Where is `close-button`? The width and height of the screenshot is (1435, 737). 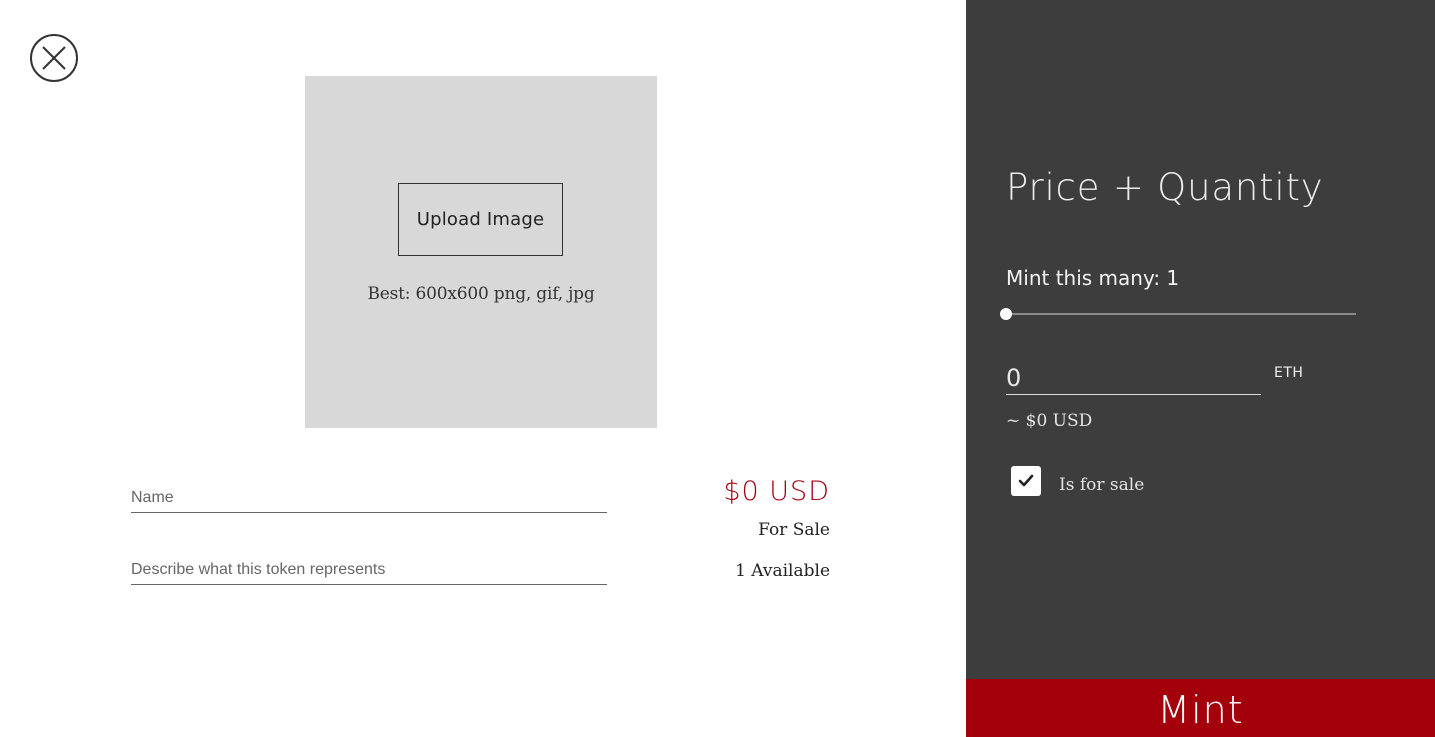
close-button is located at coordinates (54, 58).